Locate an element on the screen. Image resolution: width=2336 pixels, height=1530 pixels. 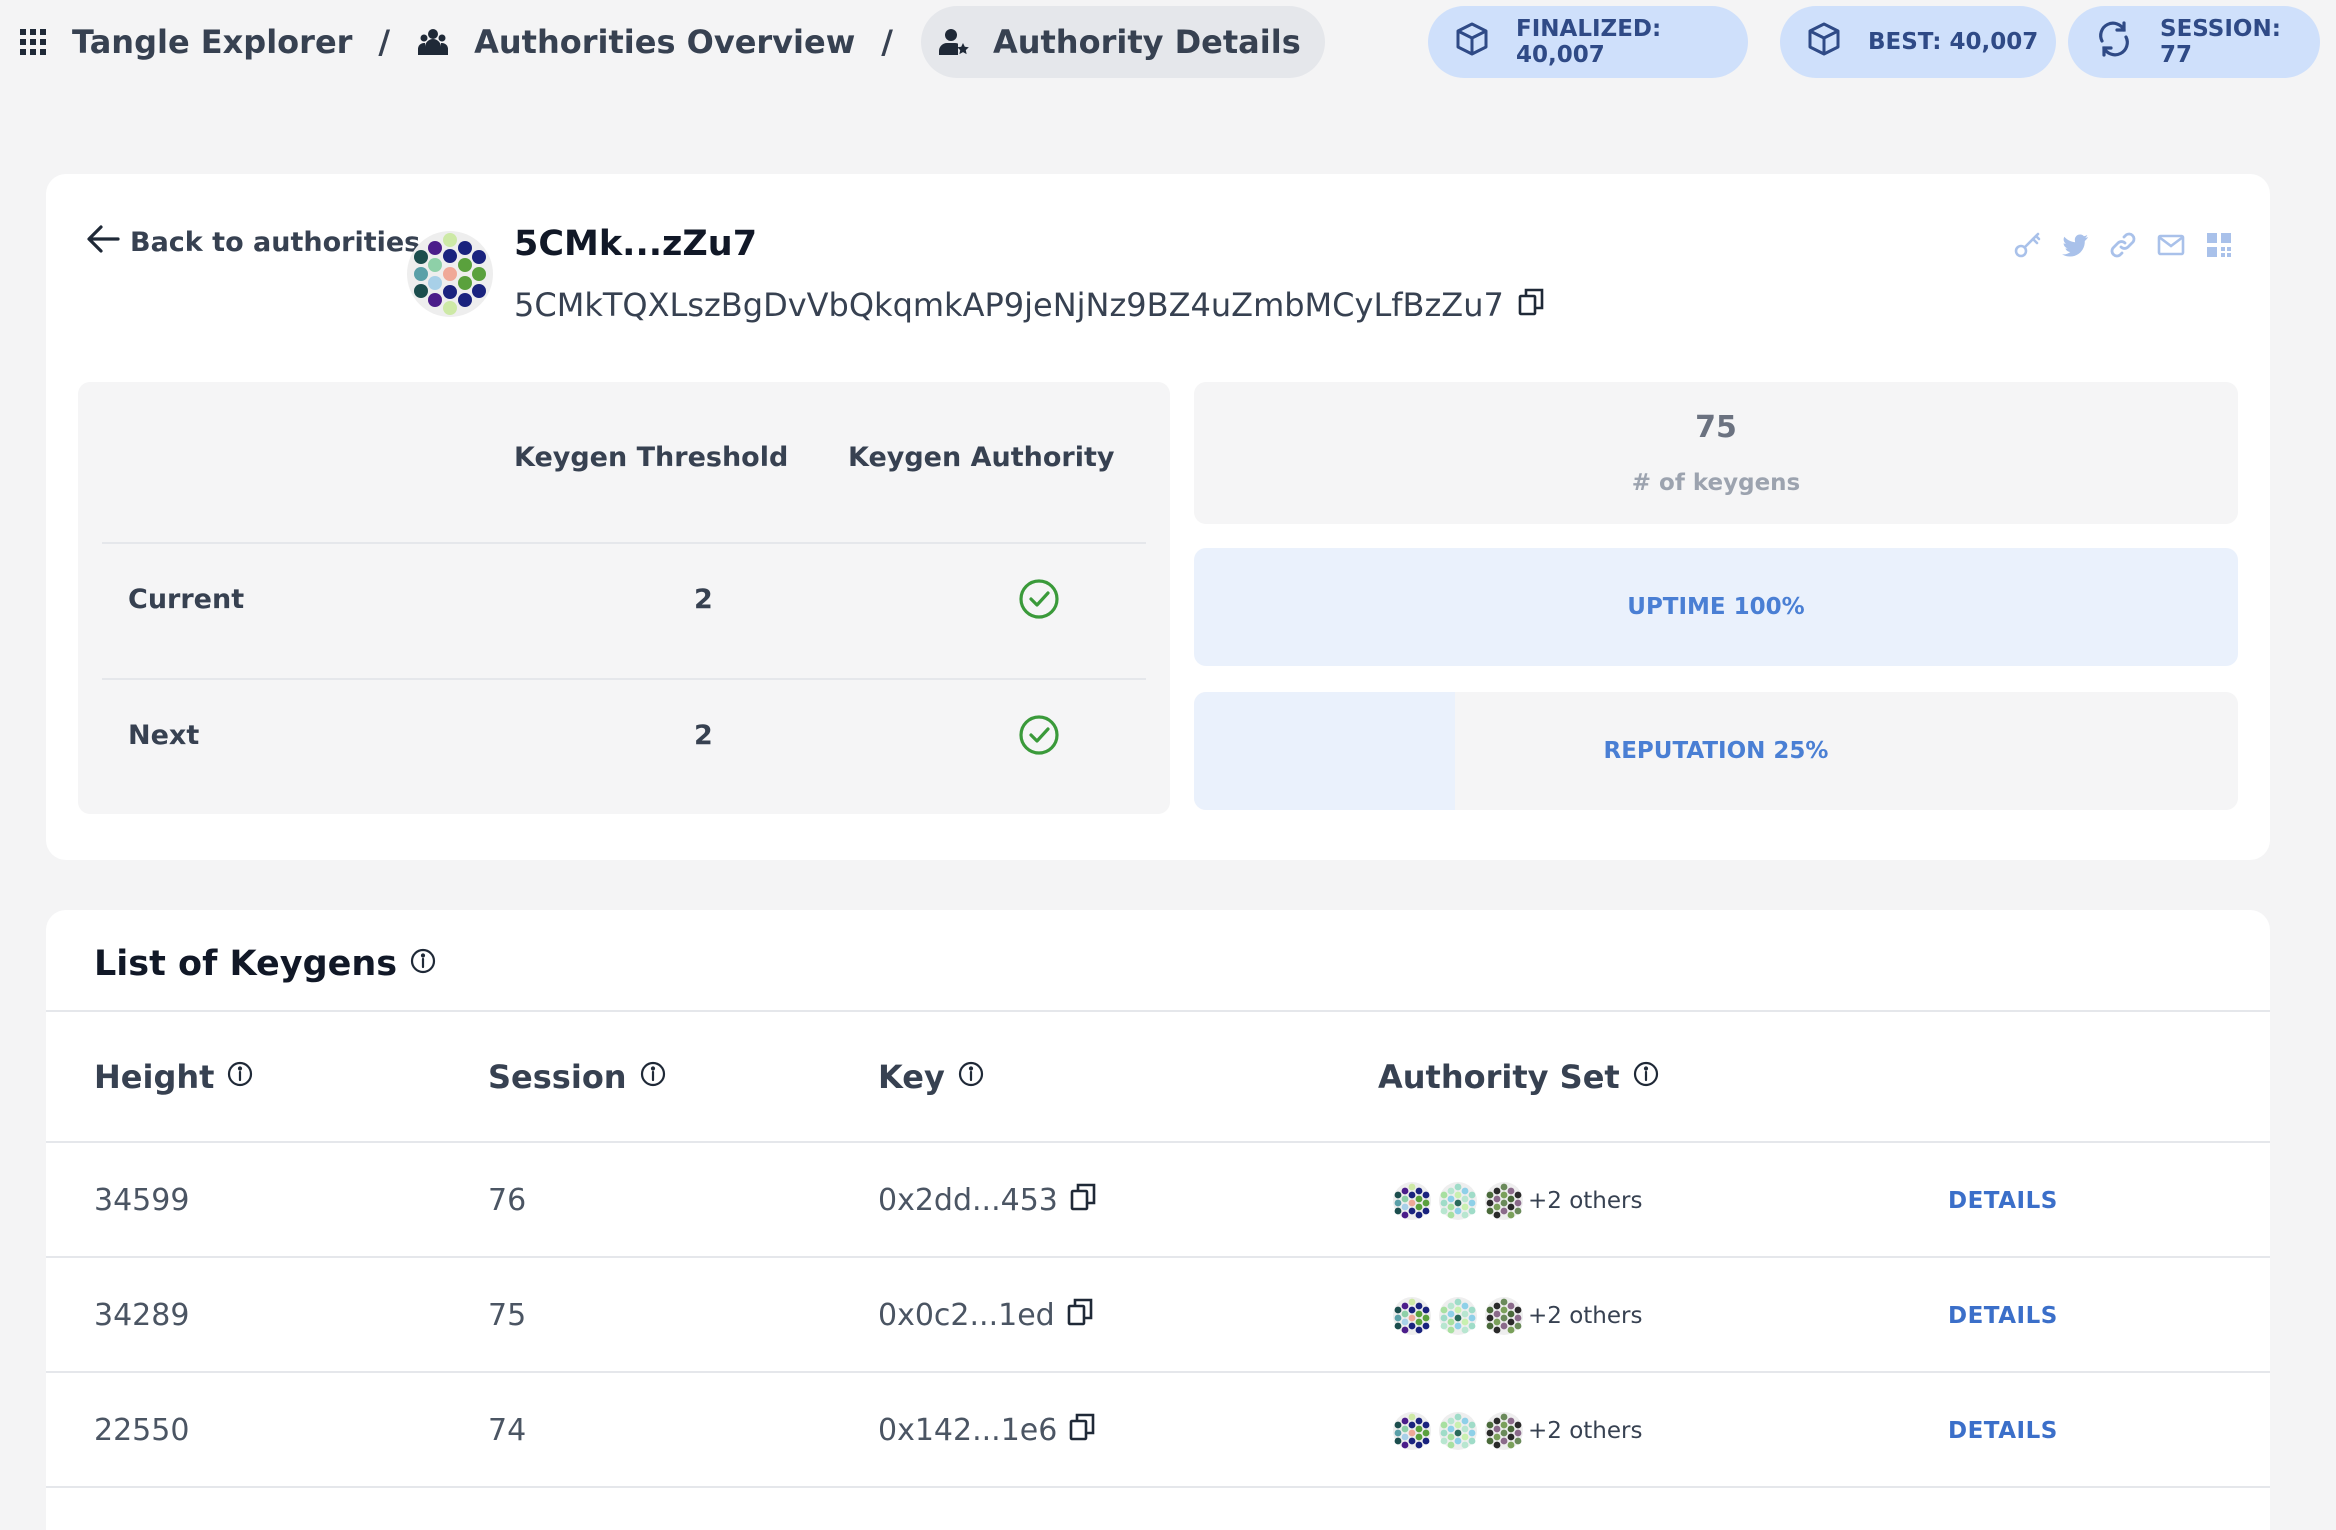
link-icon is located at coordinates (2123, 245).